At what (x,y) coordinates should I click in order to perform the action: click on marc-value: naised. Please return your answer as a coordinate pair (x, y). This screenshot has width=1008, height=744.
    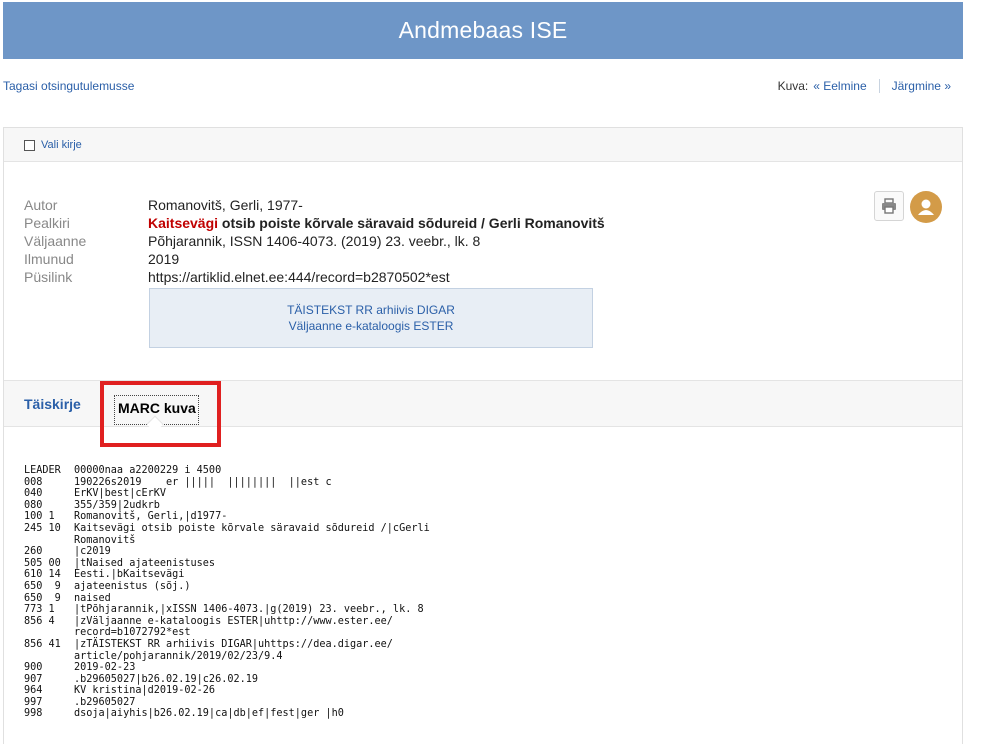
    Looking at the image, I should click on (92, 598).